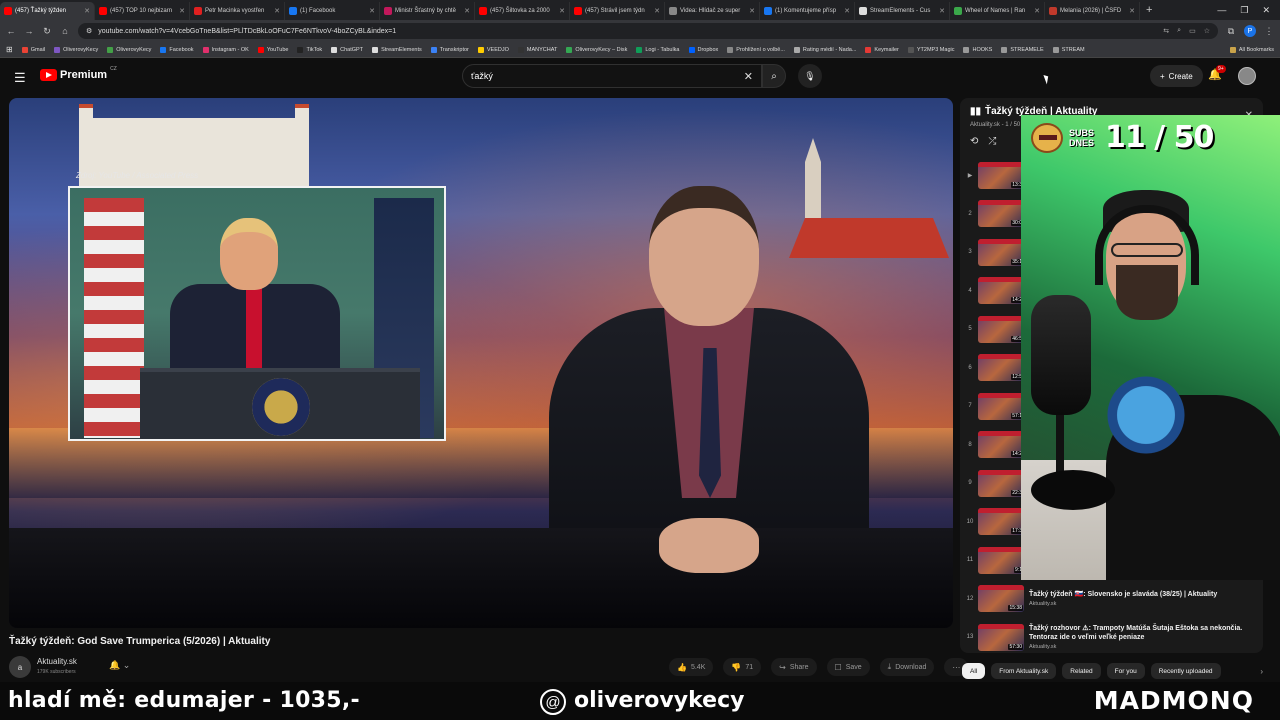 This screenshot has width=1280, height=720. What do you see at coordinates (1081, 671) in the screenshot?
I see `filter-chip: Related` at bounding box center [1081, 671].